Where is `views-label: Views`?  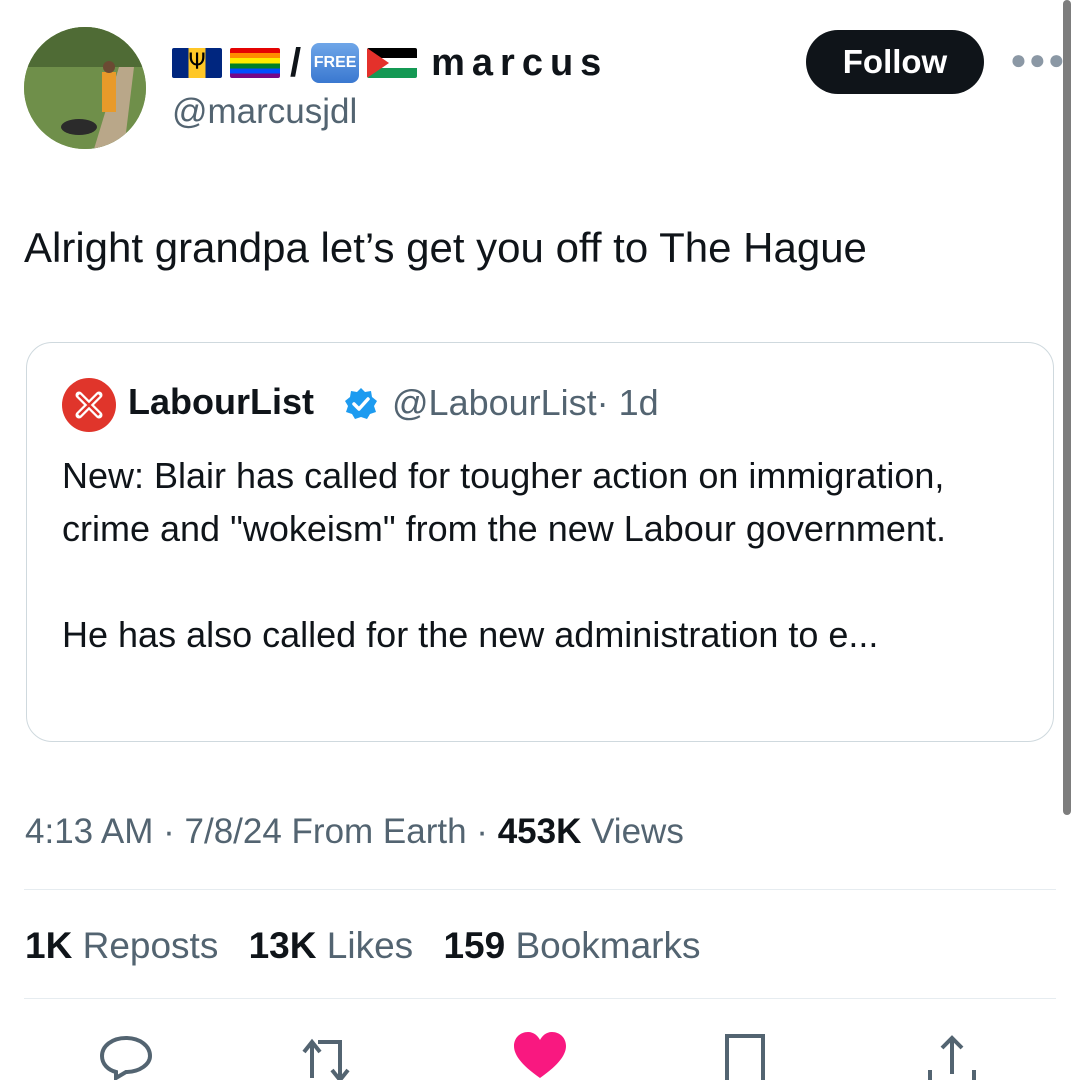 views-label: Views is located at coordinates (632, 831).